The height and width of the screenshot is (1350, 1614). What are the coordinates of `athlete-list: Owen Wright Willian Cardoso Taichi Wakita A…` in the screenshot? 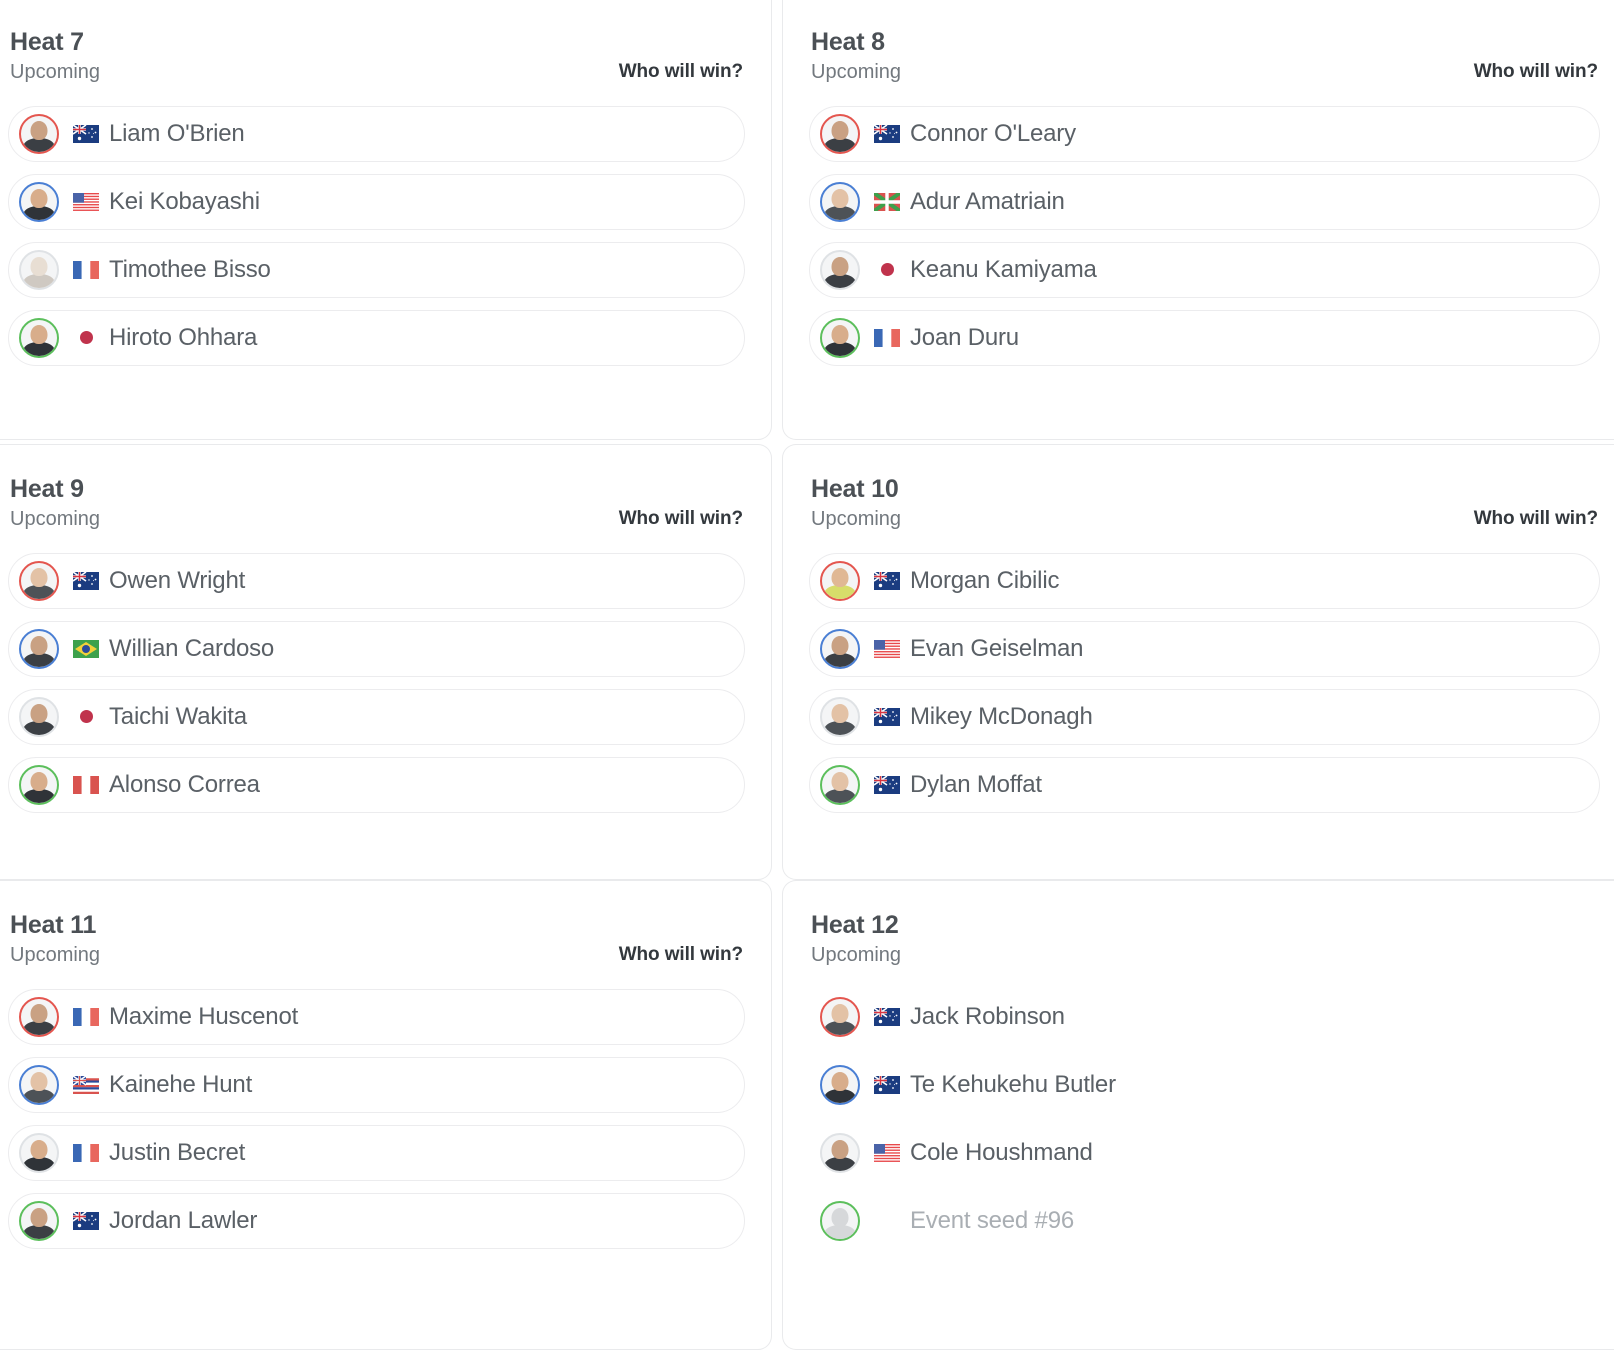 It's located at (376, 682).